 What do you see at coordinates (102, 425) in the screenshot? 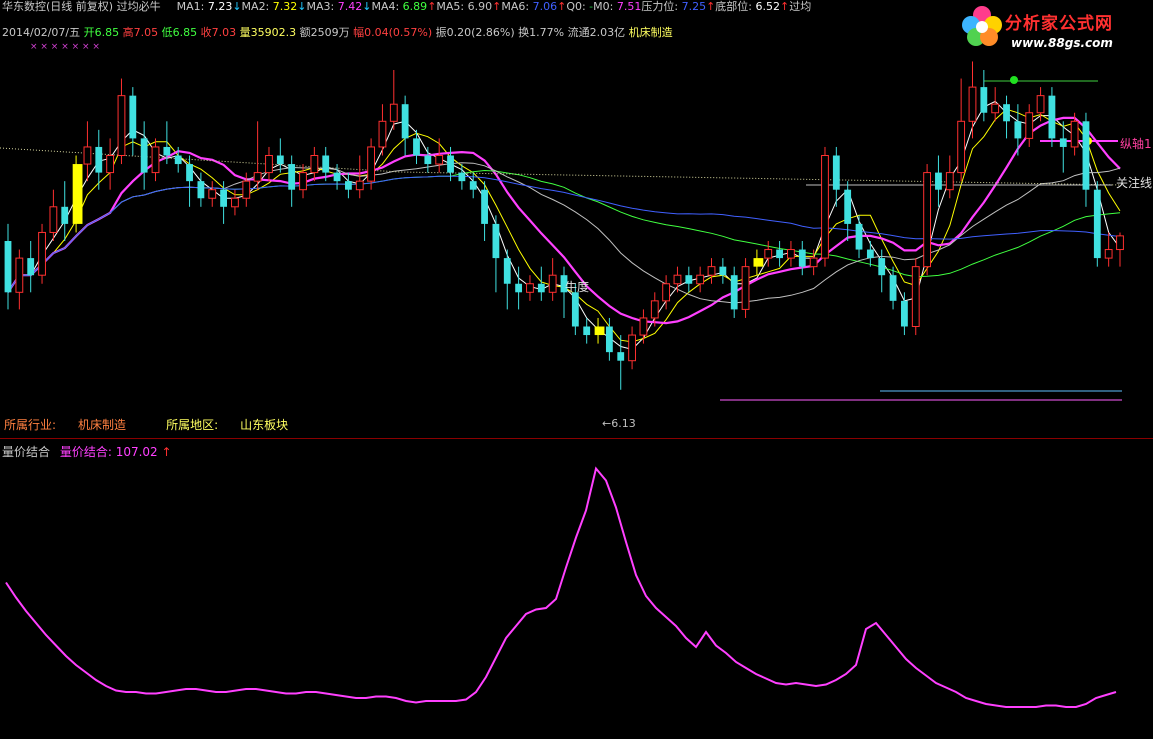
I see `industry-field: 机床制造` at bounding box center [102, 425].